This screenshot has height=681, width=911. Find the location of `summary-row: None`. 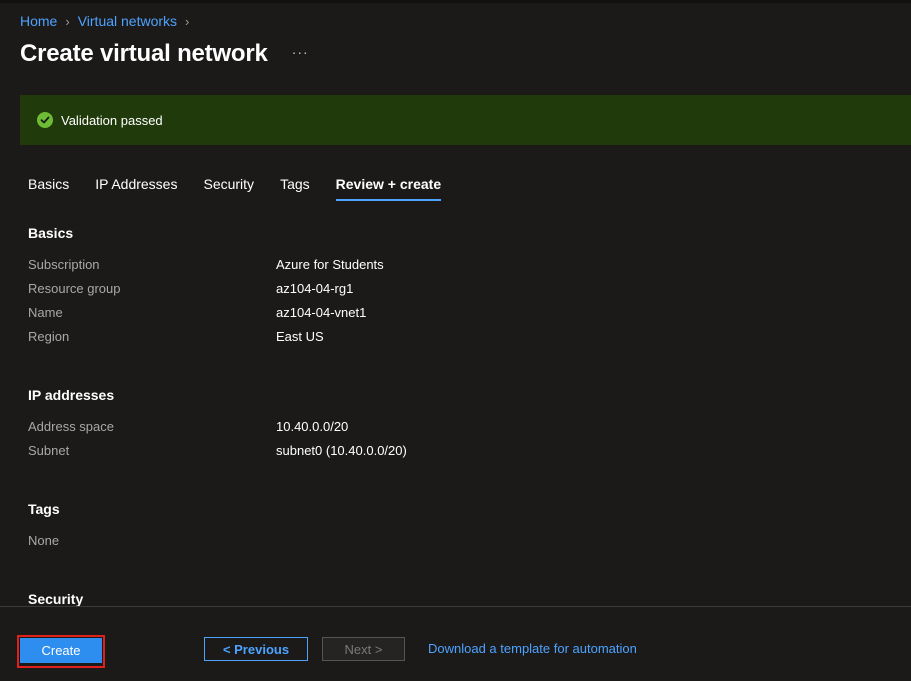

summary-row: None is located at coordinates (458, 545).